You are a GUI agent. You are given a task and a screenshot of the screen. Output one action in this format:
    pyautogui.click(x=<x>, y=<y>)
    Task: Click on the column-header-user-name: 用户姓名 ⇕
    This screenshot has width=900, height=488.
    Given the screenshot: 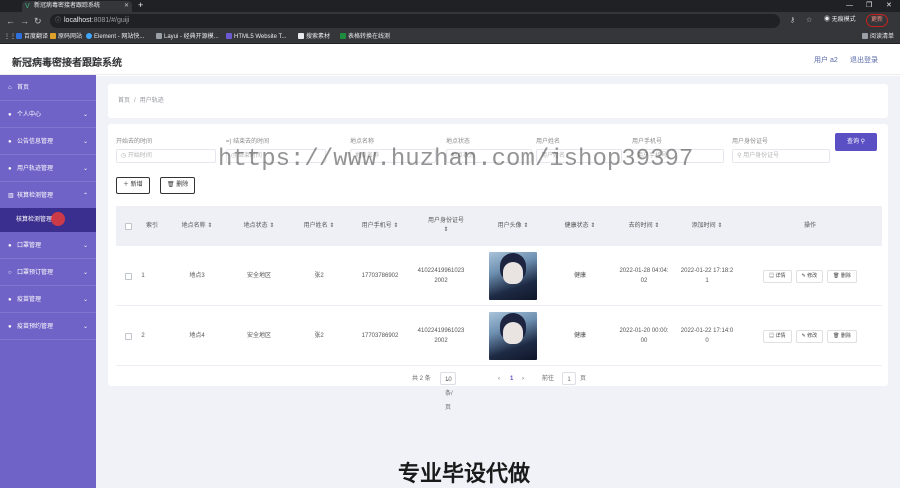 What is the action you would take?
    pyautogui.click(x=319, y=226)
    